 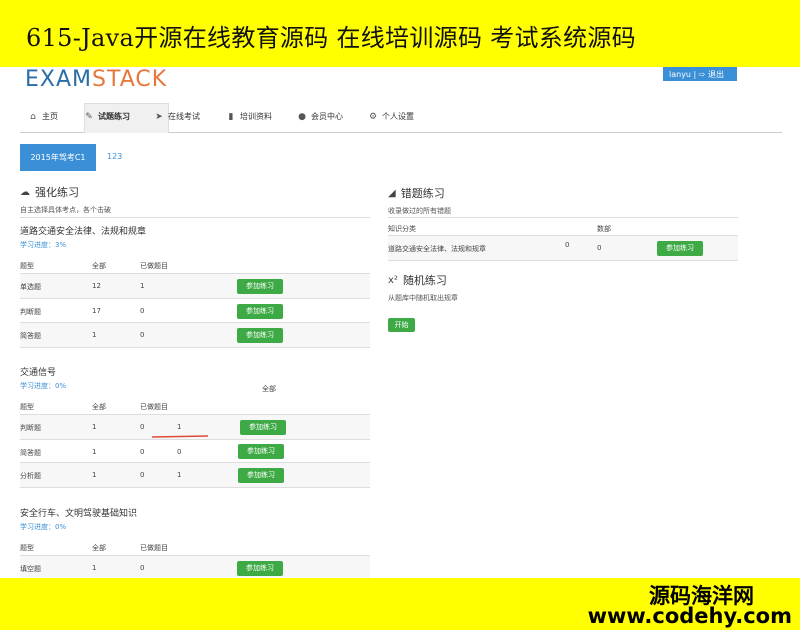 I want to click on strengthen-title: ☁ 强化练习, so click(x=49, y=192).